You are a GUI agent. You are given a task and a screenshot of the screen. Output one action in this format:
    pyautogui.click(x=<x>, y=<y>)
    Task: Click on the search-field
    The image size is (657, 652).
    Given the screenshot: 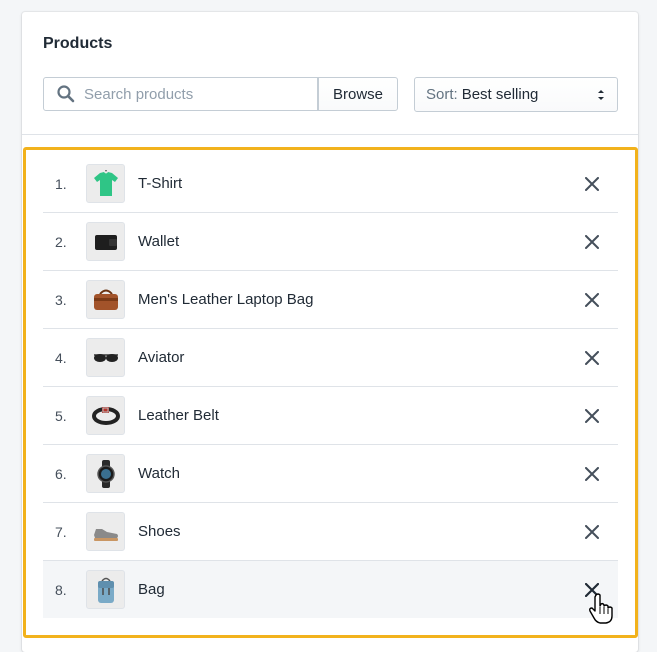 What is the action you would take?
    pyautogui.click(x=180, y=94)
    